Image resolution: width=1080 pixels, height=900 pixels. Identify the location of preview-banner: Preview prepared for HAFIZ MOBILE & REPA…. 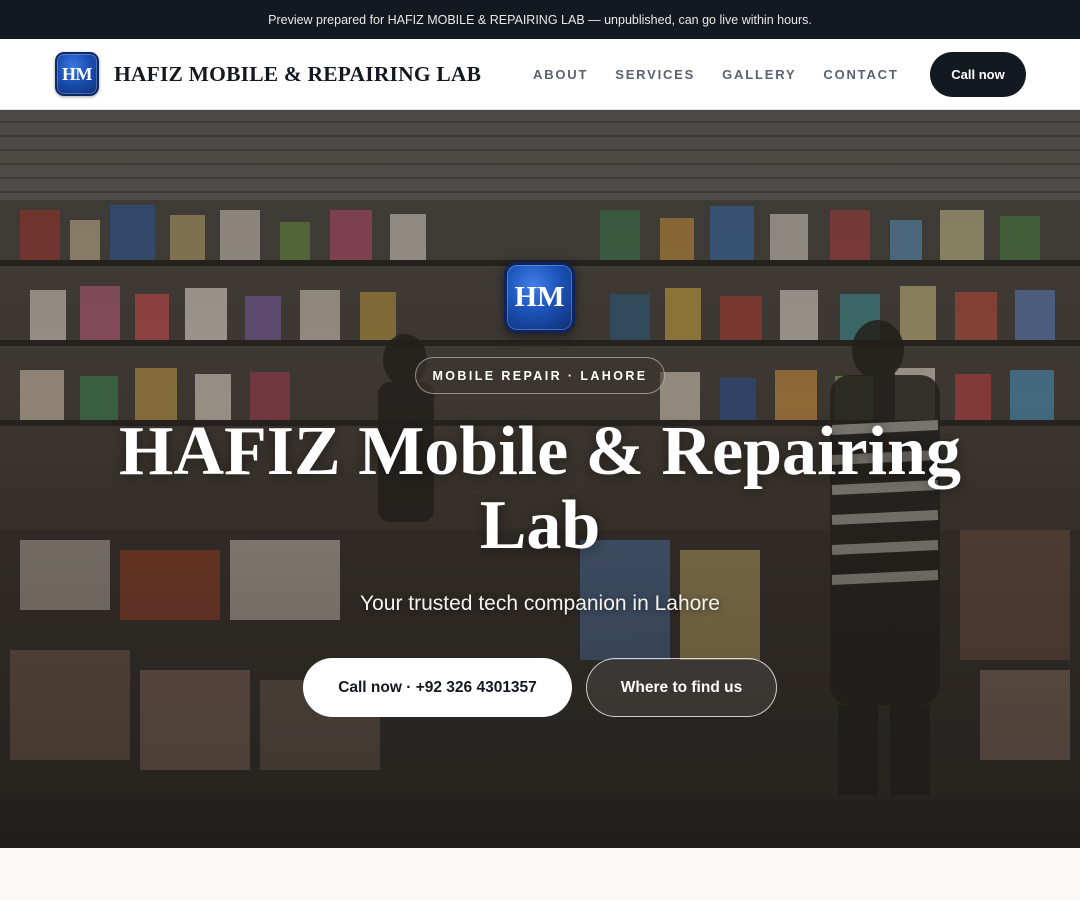
(540, 19).